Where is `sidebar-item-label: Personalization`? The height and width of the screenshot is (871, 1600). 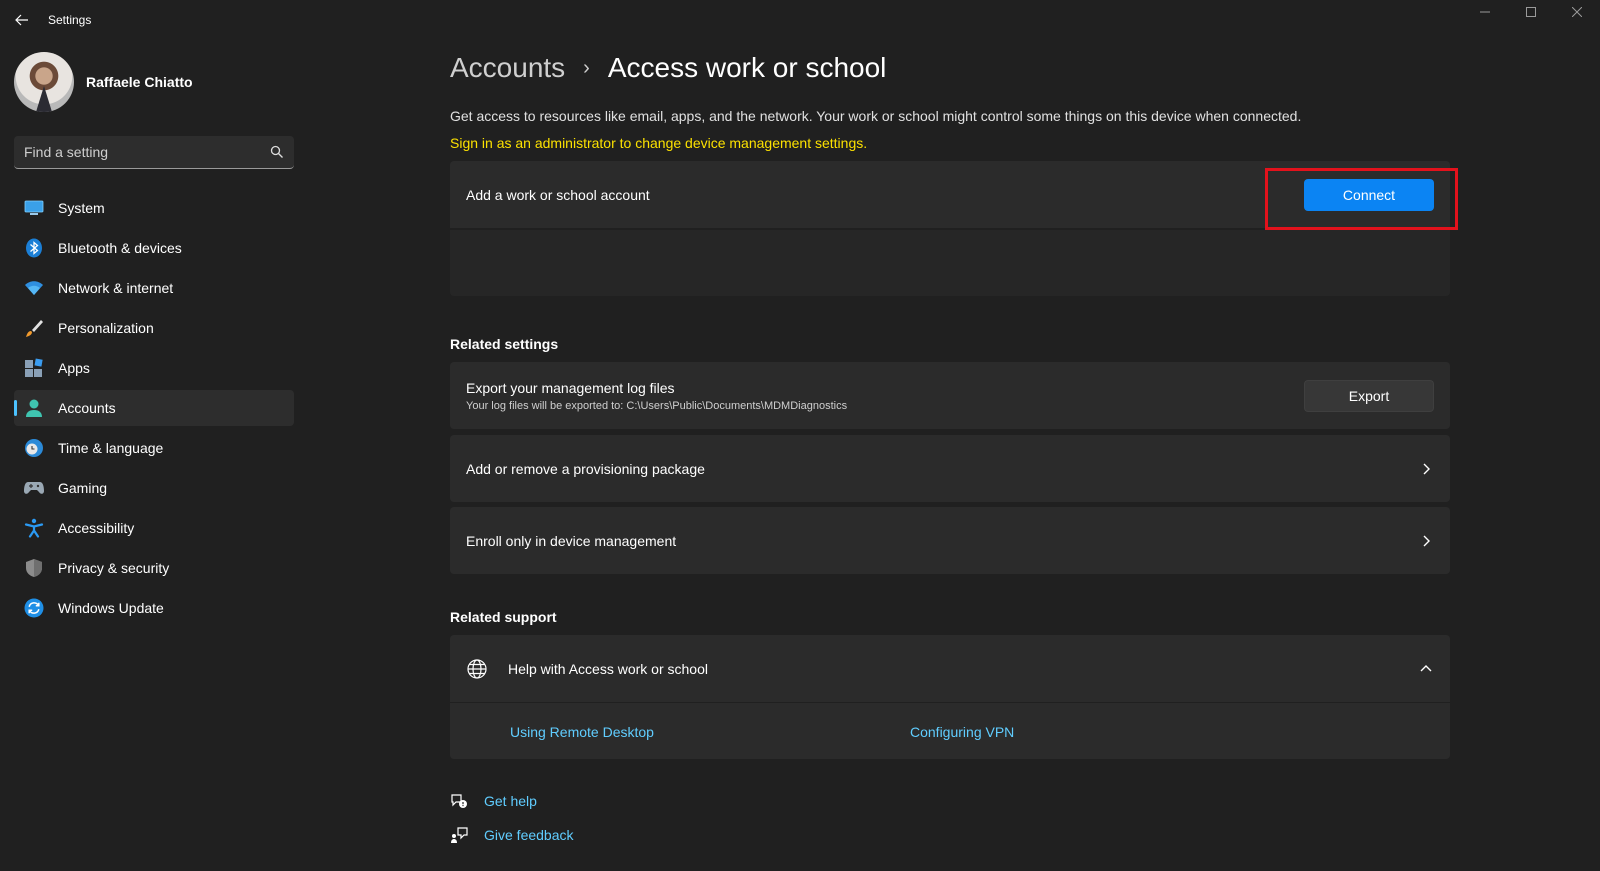
sidebar-item-label: Personalization is located at coordinates (106, 328).